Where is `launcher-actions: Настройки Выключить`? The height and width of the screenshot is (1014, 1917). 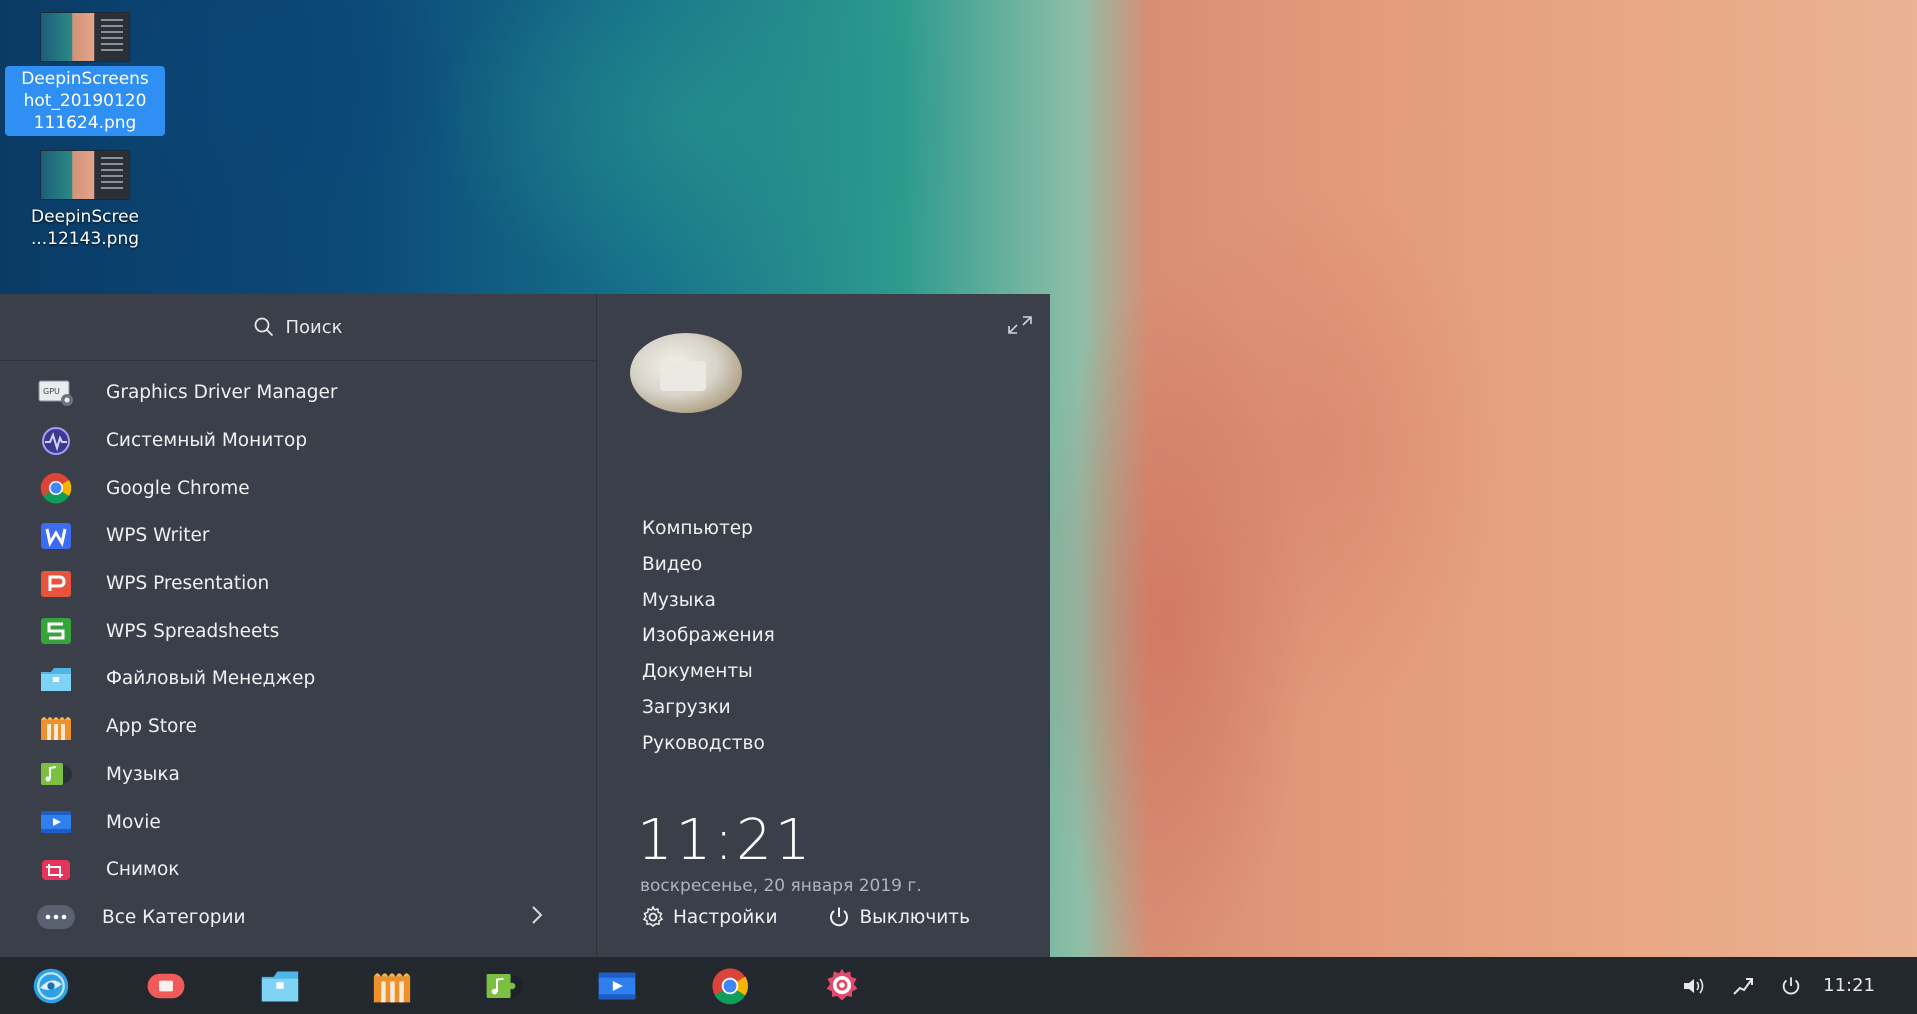
launcher-actions: Настройки Выключить is located at coordinates (805, 917).